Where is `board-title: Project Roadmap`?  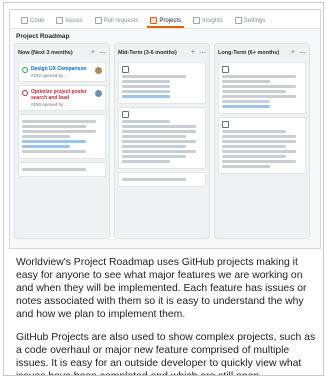 board-title: Project Roadmap is located at coordinates (43, 36).